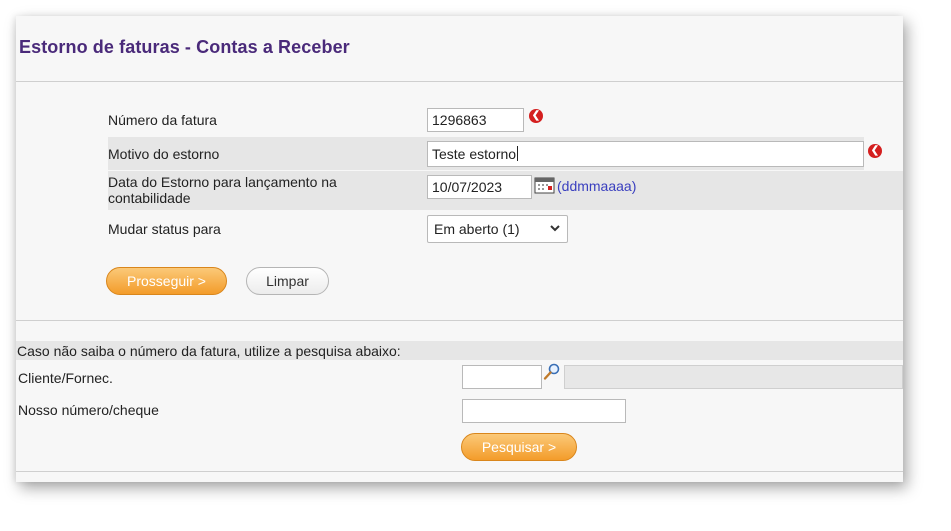  I want to click on our-number-label: Nosso número/cheque, so click(88, 410).